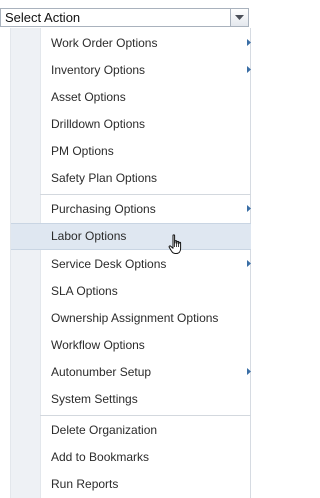 This screenshot has width=320, height=498. What do you see at coordinates (124, 17) in the screenshot?
I see `select-action-dropdown: Select Action` at bounding box center [124, 17].